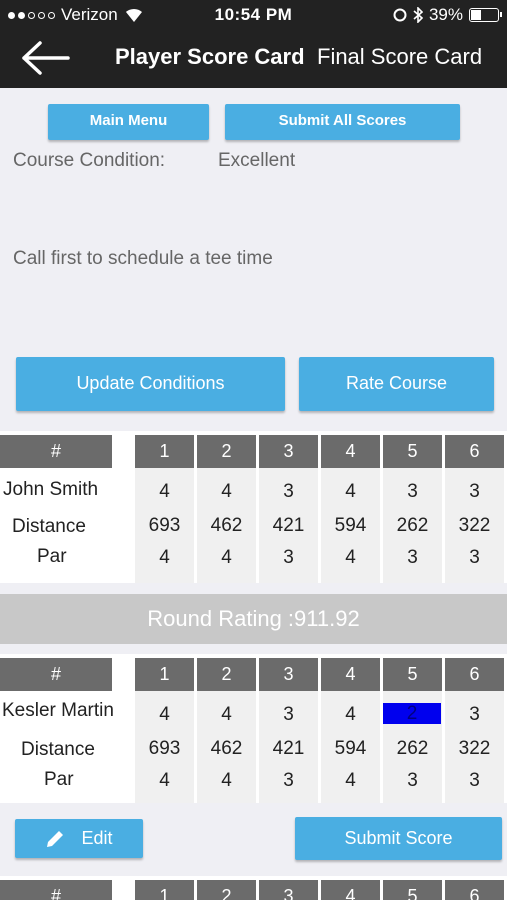 This screenshot has height=900, width=507. What do you see at coordinates (400, 15) in the screenshot?
I see `alarm-icon` at bounding box center [400, 15].